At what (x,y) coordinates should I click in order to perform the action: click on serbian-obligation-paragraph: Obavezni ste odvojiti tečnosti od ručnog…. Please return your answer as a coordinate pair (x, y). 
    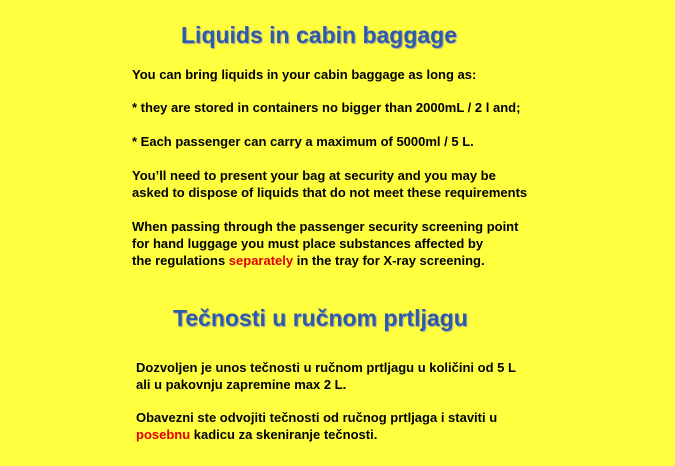
    Looking at the image, I should click on (316, 426).